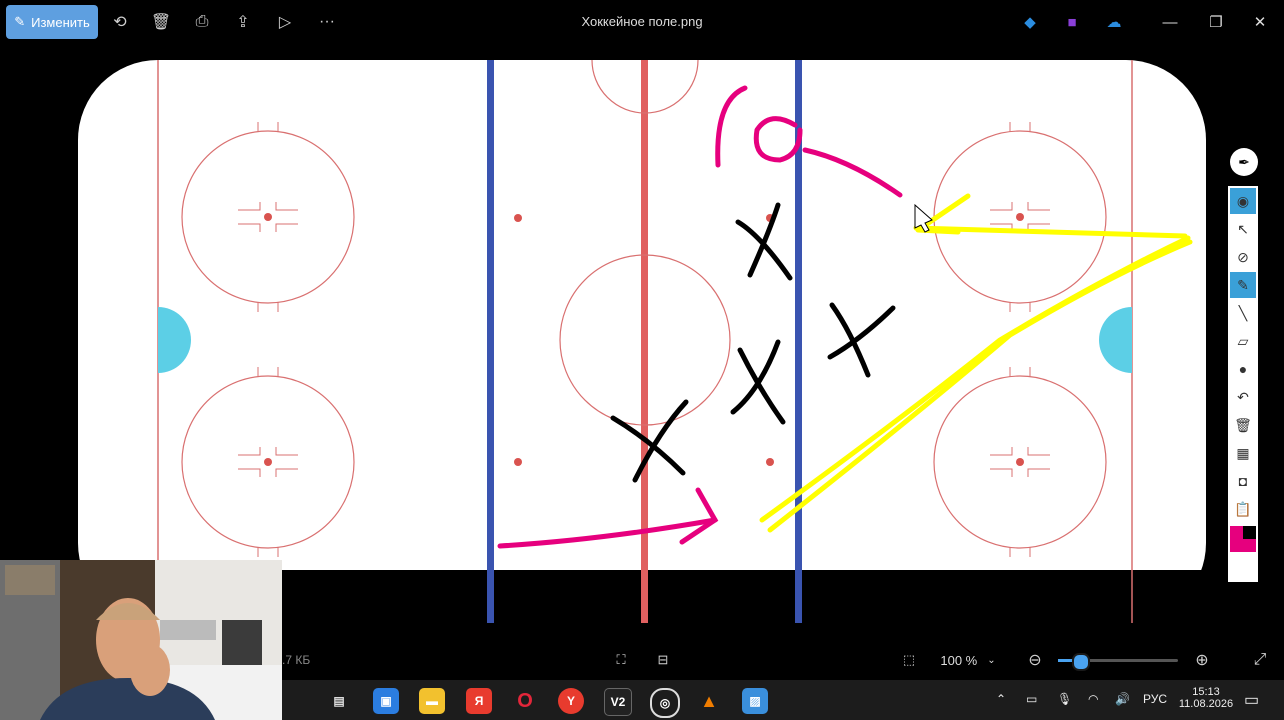  I want to click on ocr-icon: ⊟, so click(663, 660).